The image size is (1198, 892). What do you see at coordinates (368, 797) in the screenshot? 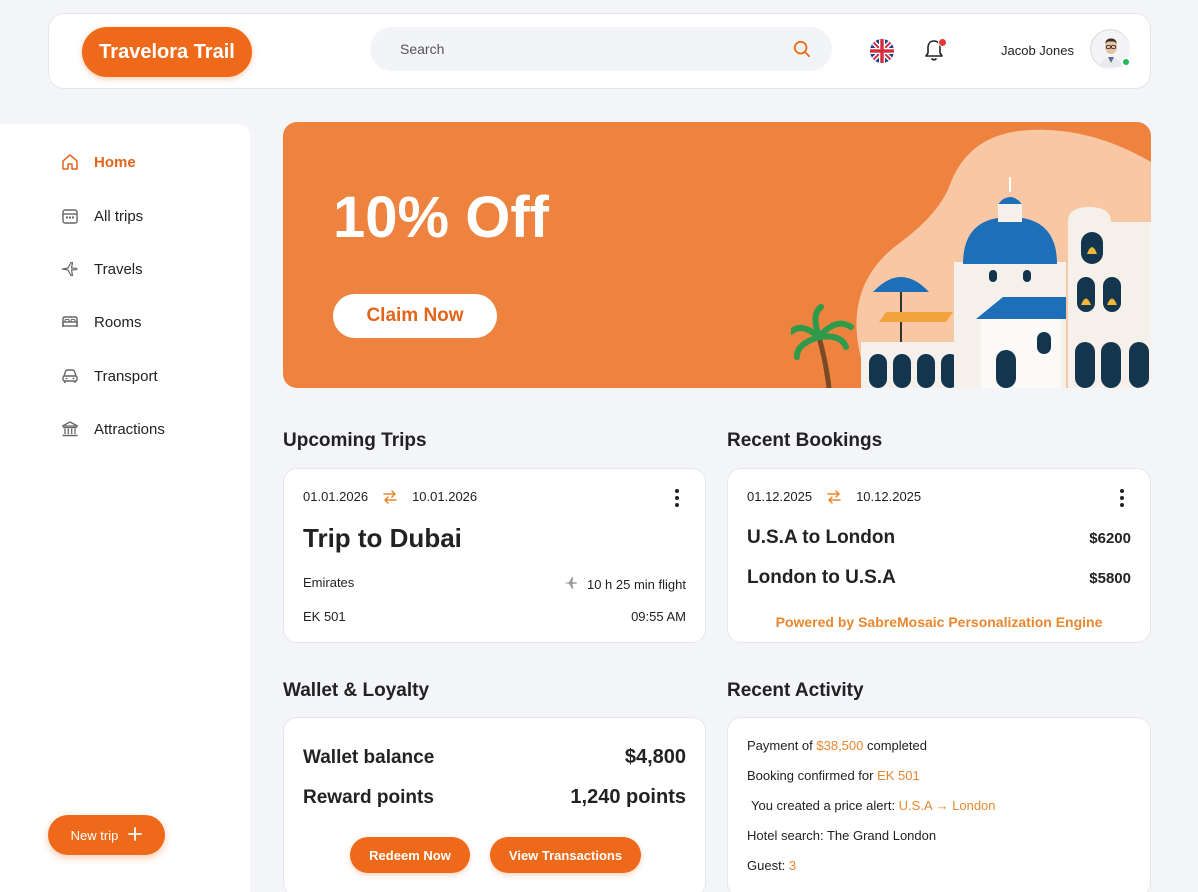
I see `reward-points-label: Reward points` at bounding box center [368, 797].